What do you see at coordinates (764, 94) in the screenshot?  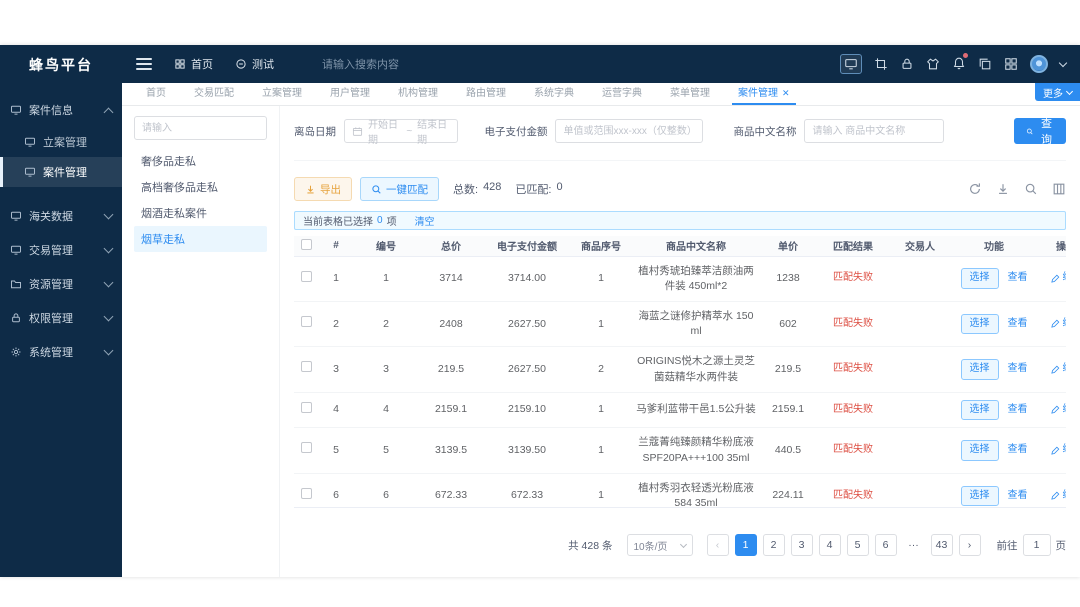 I see `page-tab: 案件管理 ✕` at bounding box center [764, 94].